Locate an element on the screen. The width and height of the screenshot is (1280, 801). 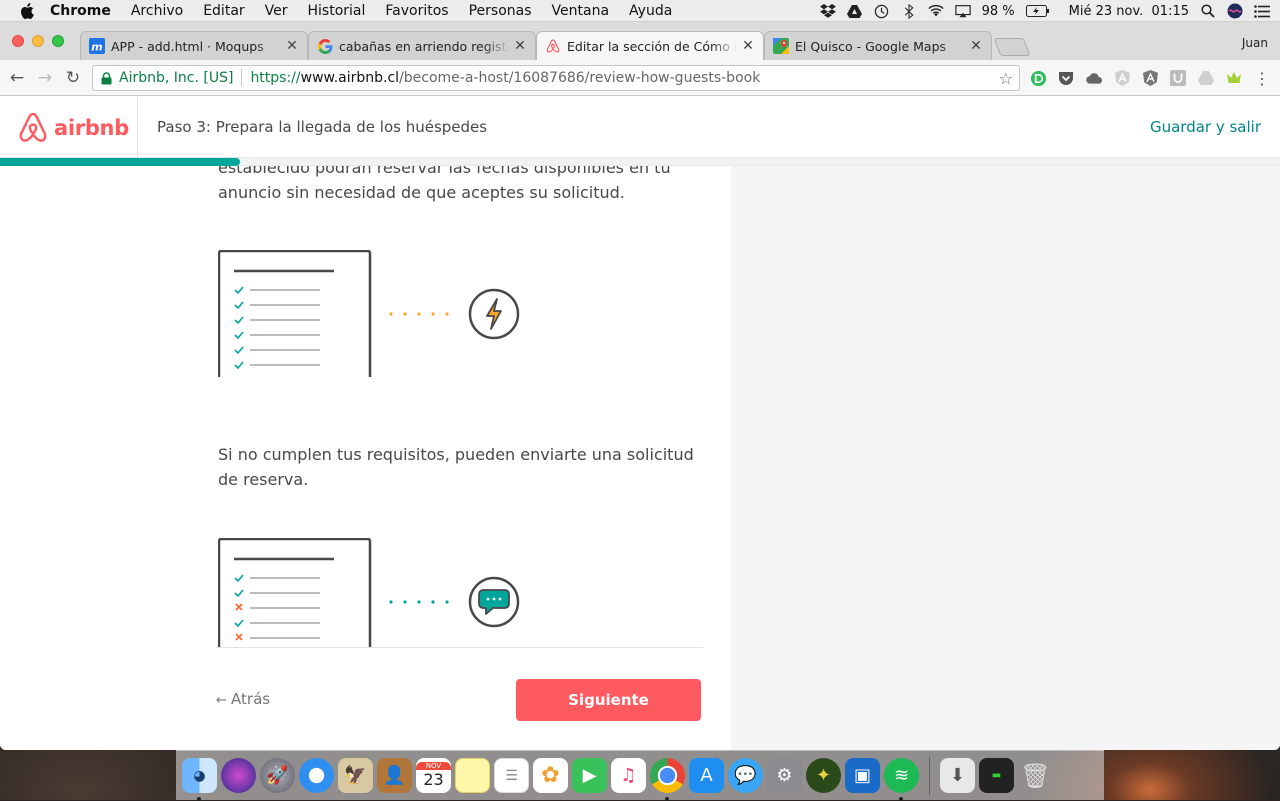
back-arrow-icon: ← is located at coordinates (17, 78).